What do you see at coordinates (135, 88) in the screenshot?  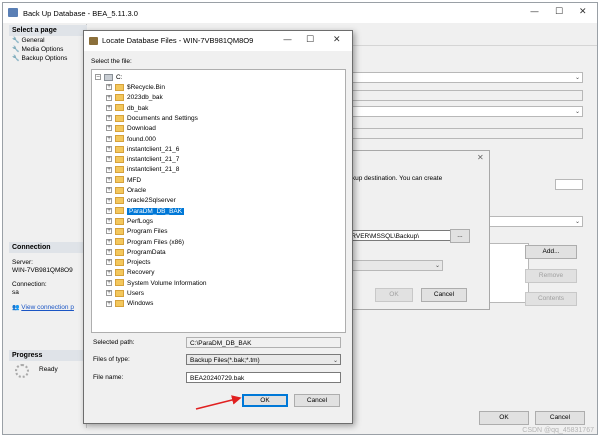 I see `tree-item: + $Recycle.Bin` at bounding box center [135, 88].